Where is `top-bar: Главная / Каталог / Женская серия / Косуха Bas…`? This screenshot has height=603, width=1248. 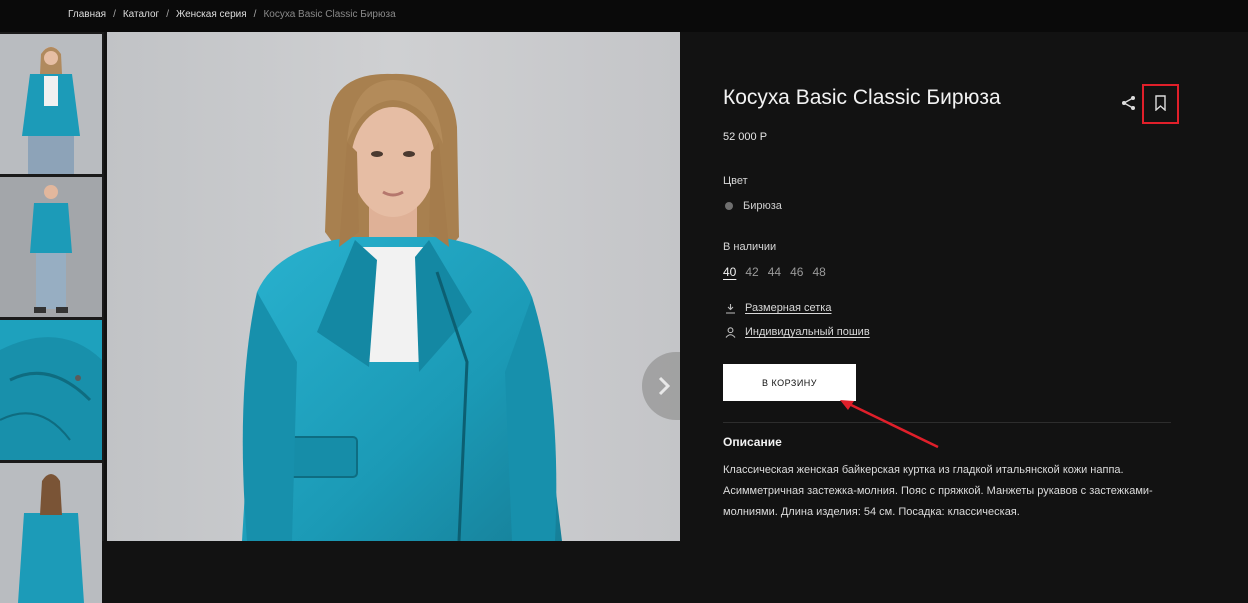 top-bar: Главная / Каталог / Женская серия / Косуха Bas… is located at coordinates (624, 16).